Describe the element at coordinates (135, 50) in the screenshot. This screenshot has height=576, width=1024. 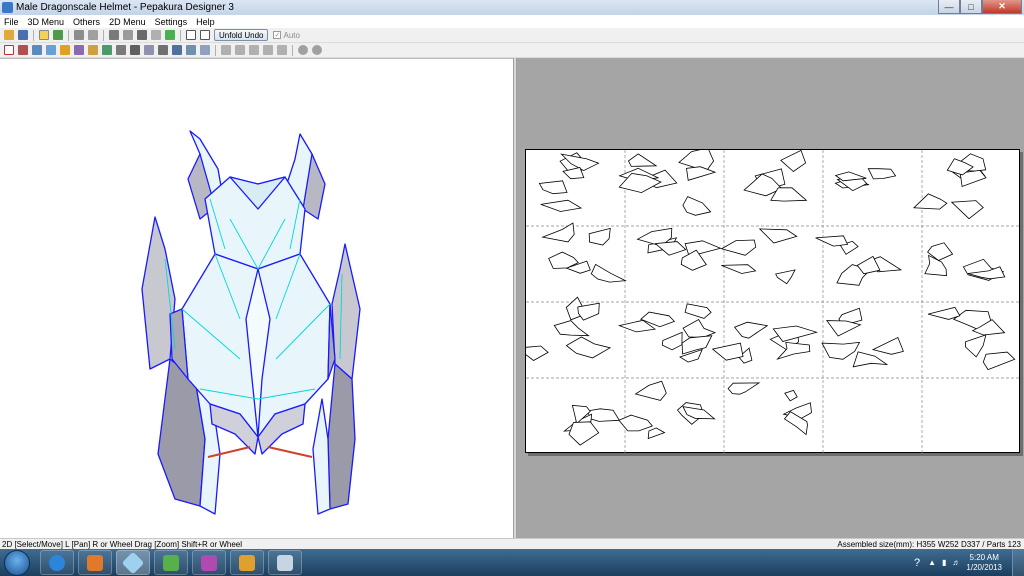
I see `glue-icon` at that location.